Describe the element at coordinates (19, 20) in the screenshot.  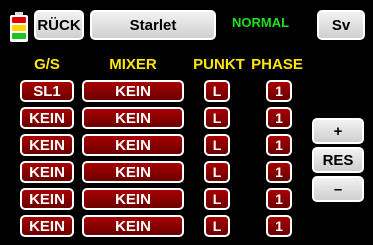
I see `battery-segment-red` at that location.